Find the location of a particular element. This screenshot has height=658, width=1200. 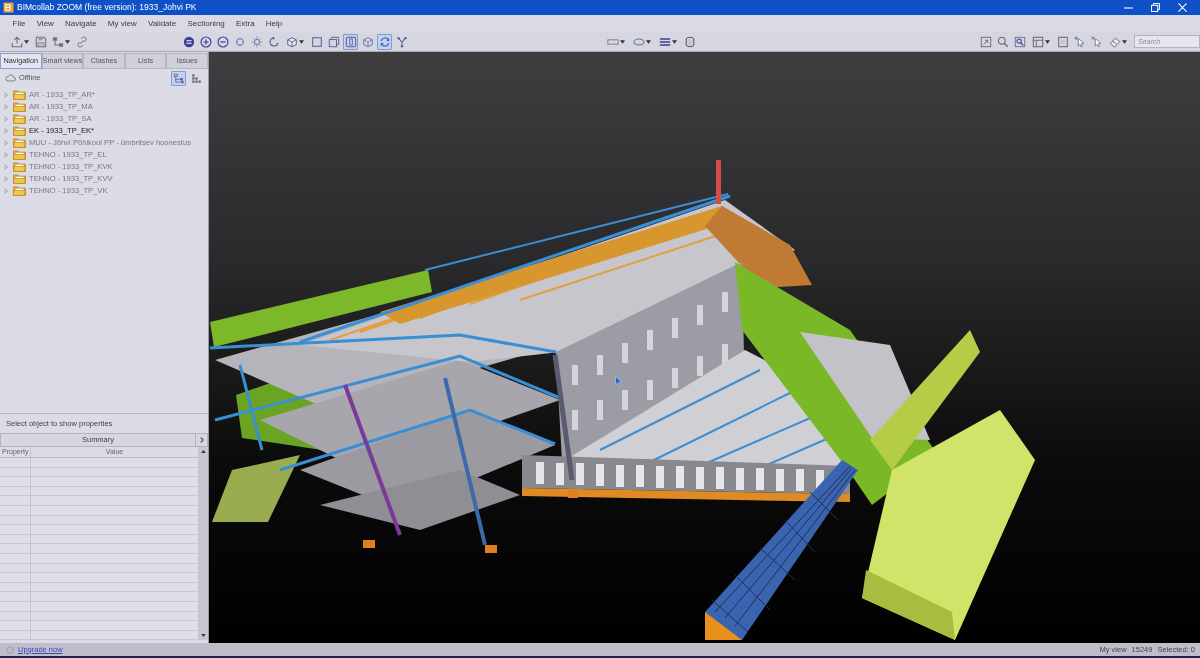

mouse-pointer-icon is located at coordinates (618, 381).